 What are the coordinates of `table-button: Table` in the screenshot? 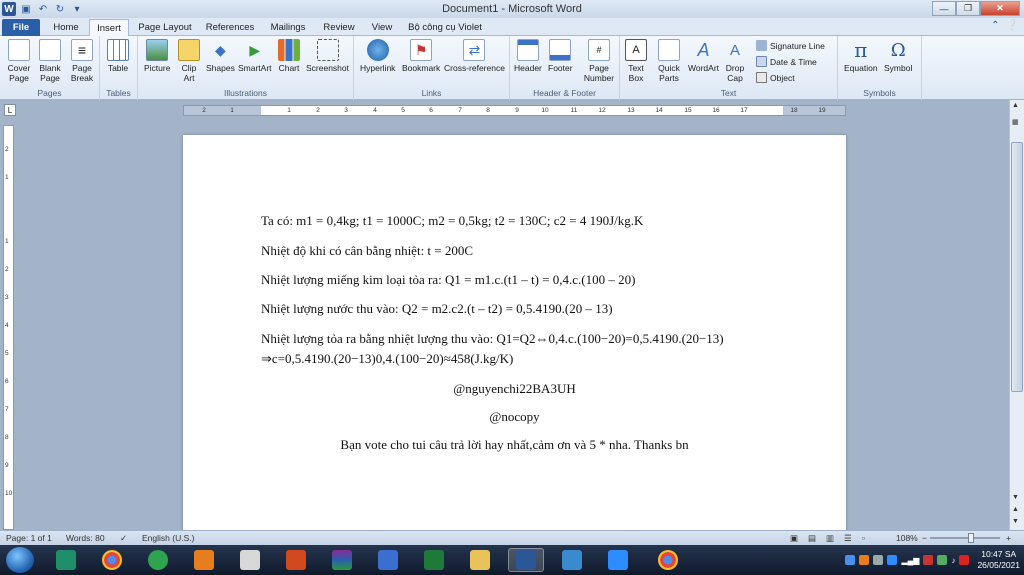 It's located at (118, 56).